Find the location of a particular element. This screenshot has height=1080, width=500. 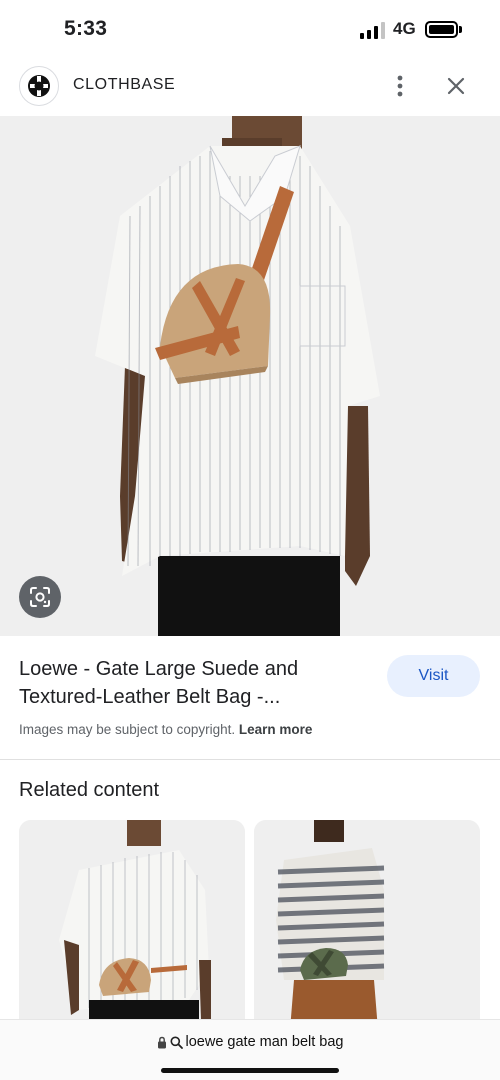

lens-search-button is located at coordinates (40, 597).